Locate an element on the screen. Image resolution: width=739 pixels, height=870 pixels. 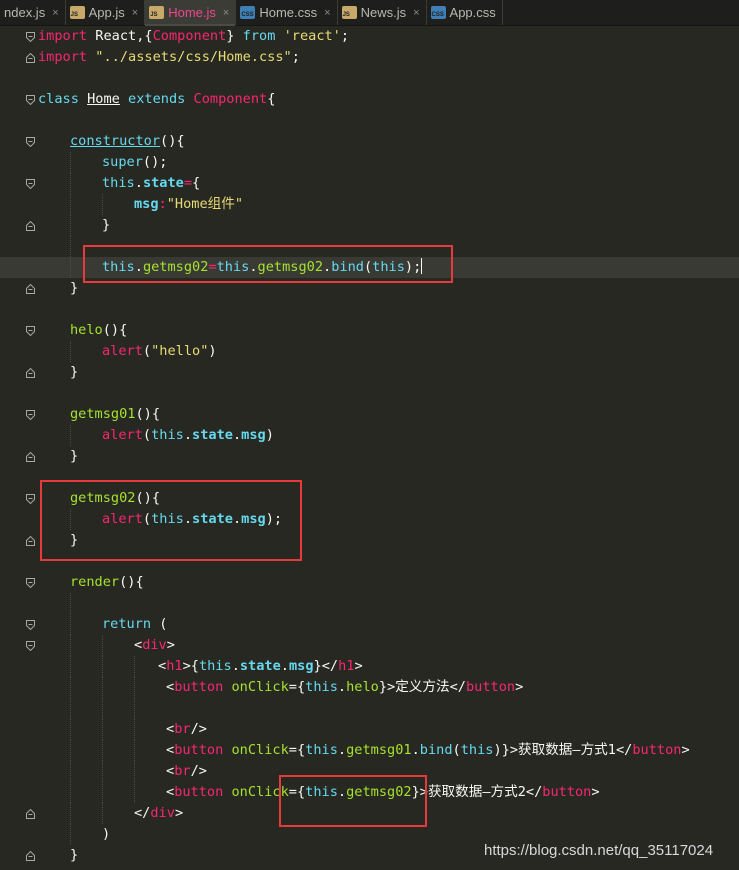
code-line-2: import "../assets/css/Home.css"; is located at coordinates (369, 57).